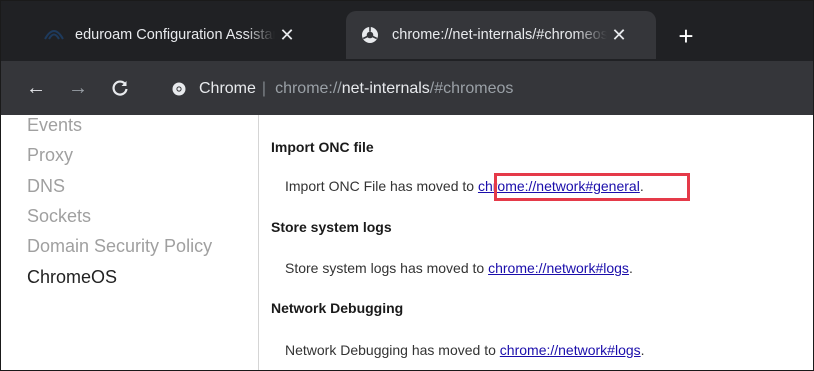  What do you see at coordinates (308, 88) in the screenshot?
I see `url-scheme: chrome://` at bounding box center [308, 88].